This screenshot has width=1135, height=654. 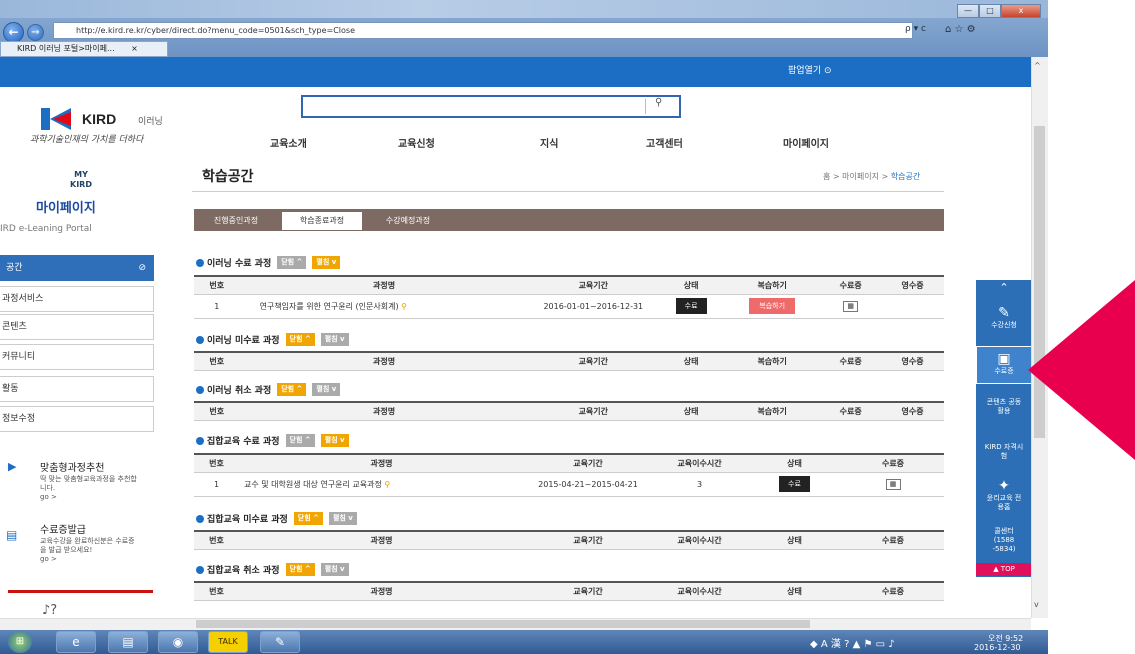 I want to click on nav-mypage: 마이페이지, so click(x=806, y=142).